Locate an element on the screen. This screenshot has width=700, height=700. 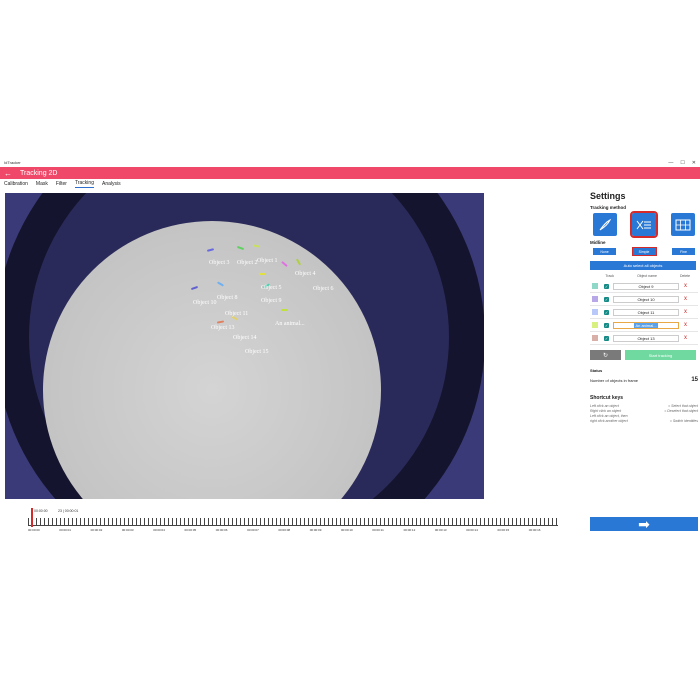
shortcut-key: right click another object is located at coordinates (609, 421).